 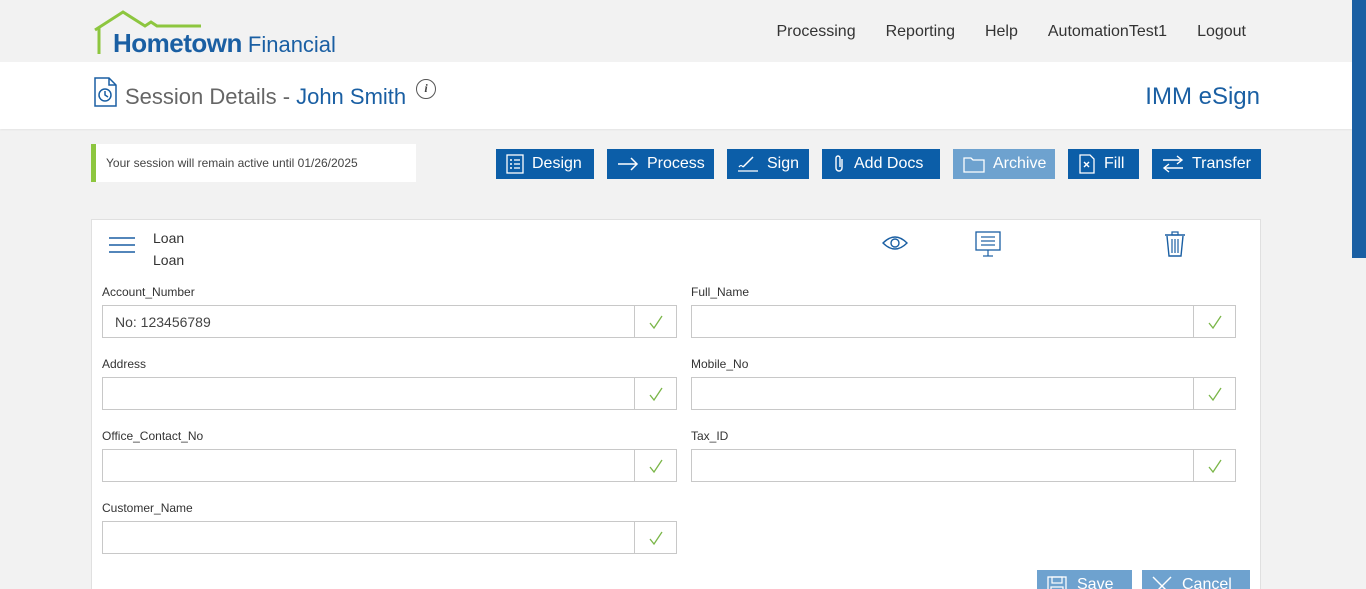 I want to click on customer-name-input, so click(x=368, y=537).